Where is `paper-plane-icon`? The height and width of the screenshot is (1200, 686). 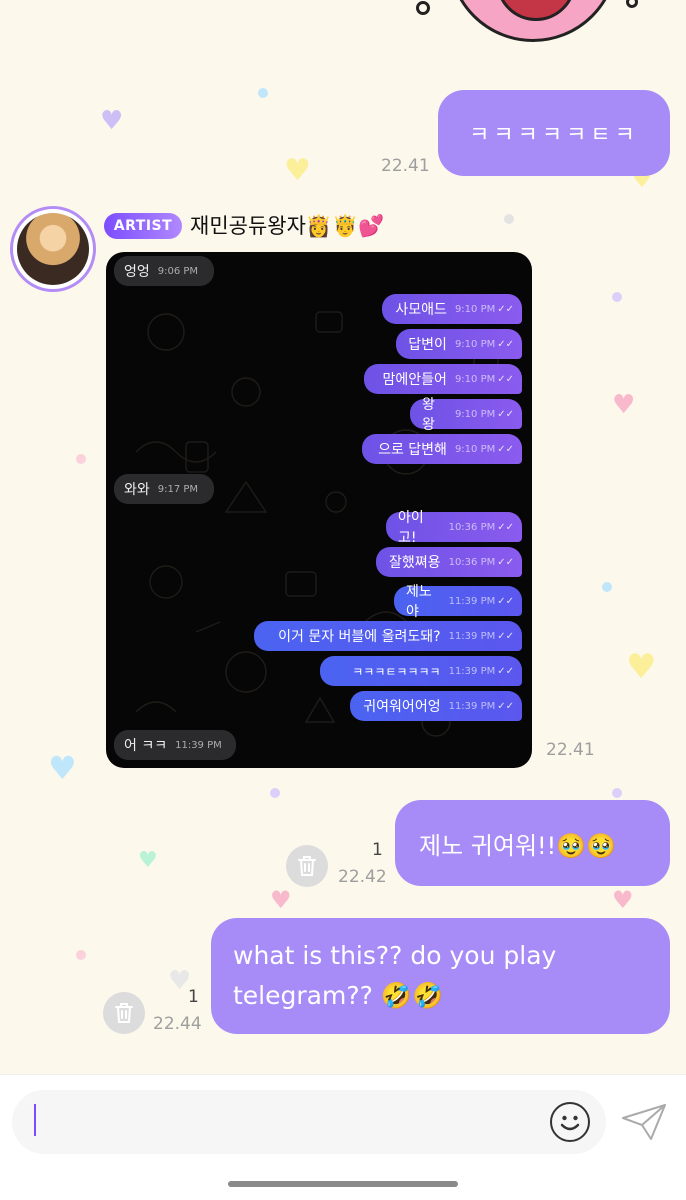
paper-plane-icon is located at coordinates (644, 1122).